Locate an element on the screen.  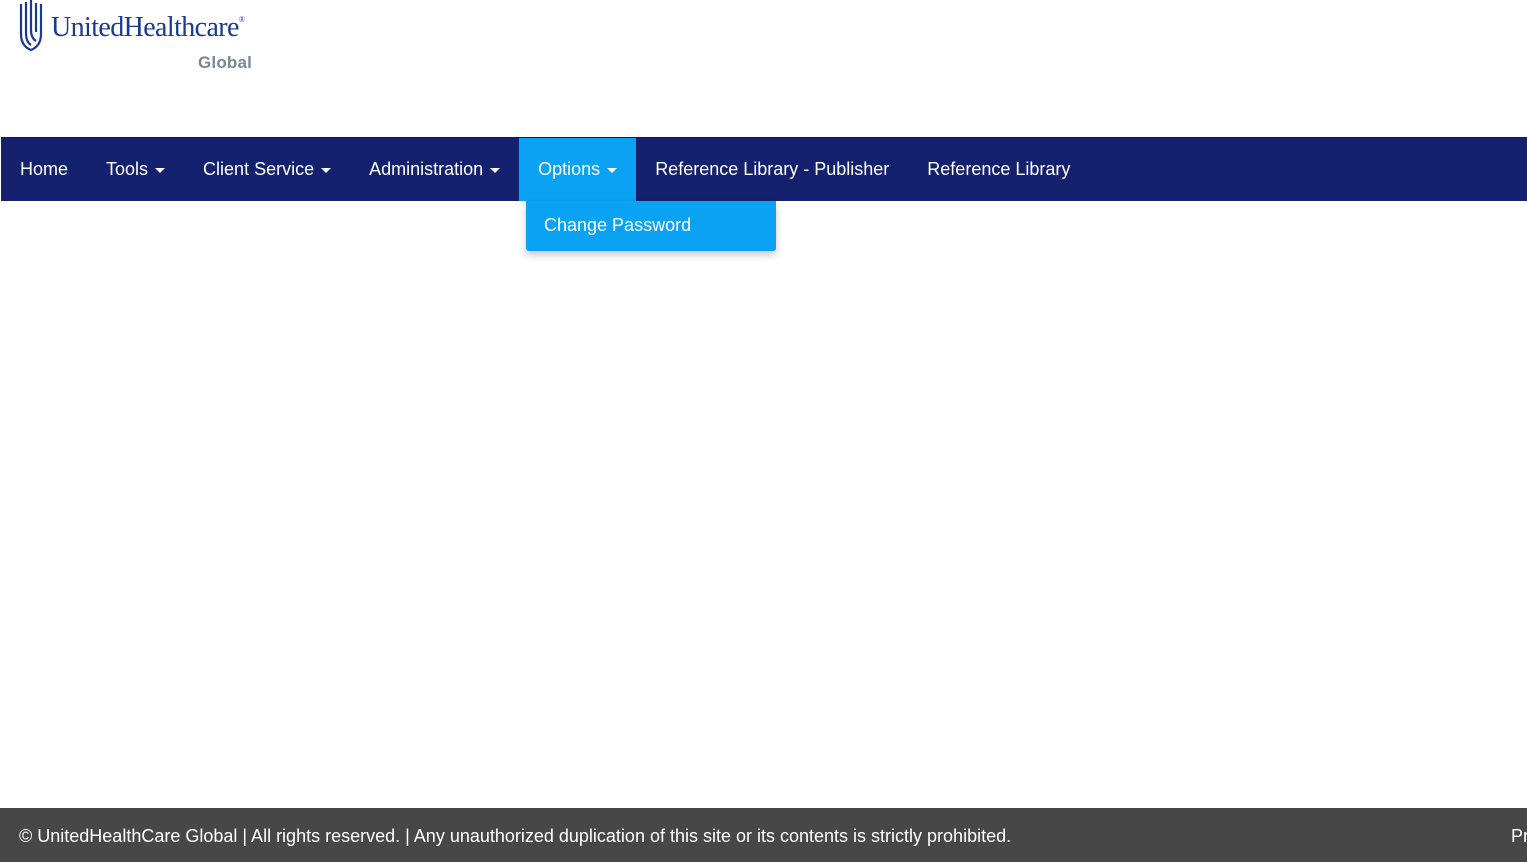
brand-logo: UnitedHealthcare® Global is located at coordinates (143, 37).